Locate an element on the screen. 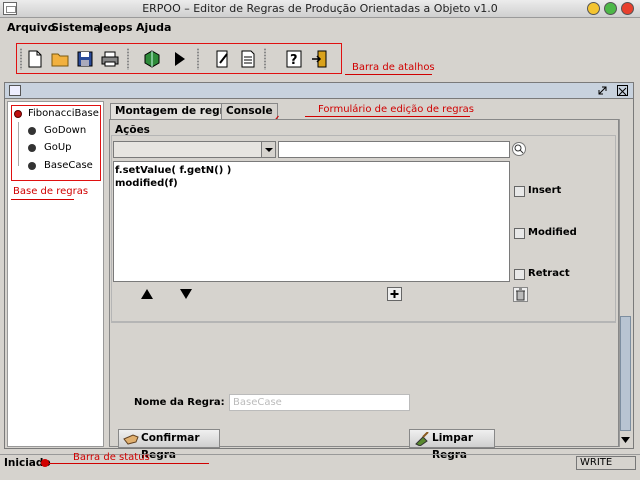 The image size is (640, 480). tab-console: Console is located at coordinates (249, 111).